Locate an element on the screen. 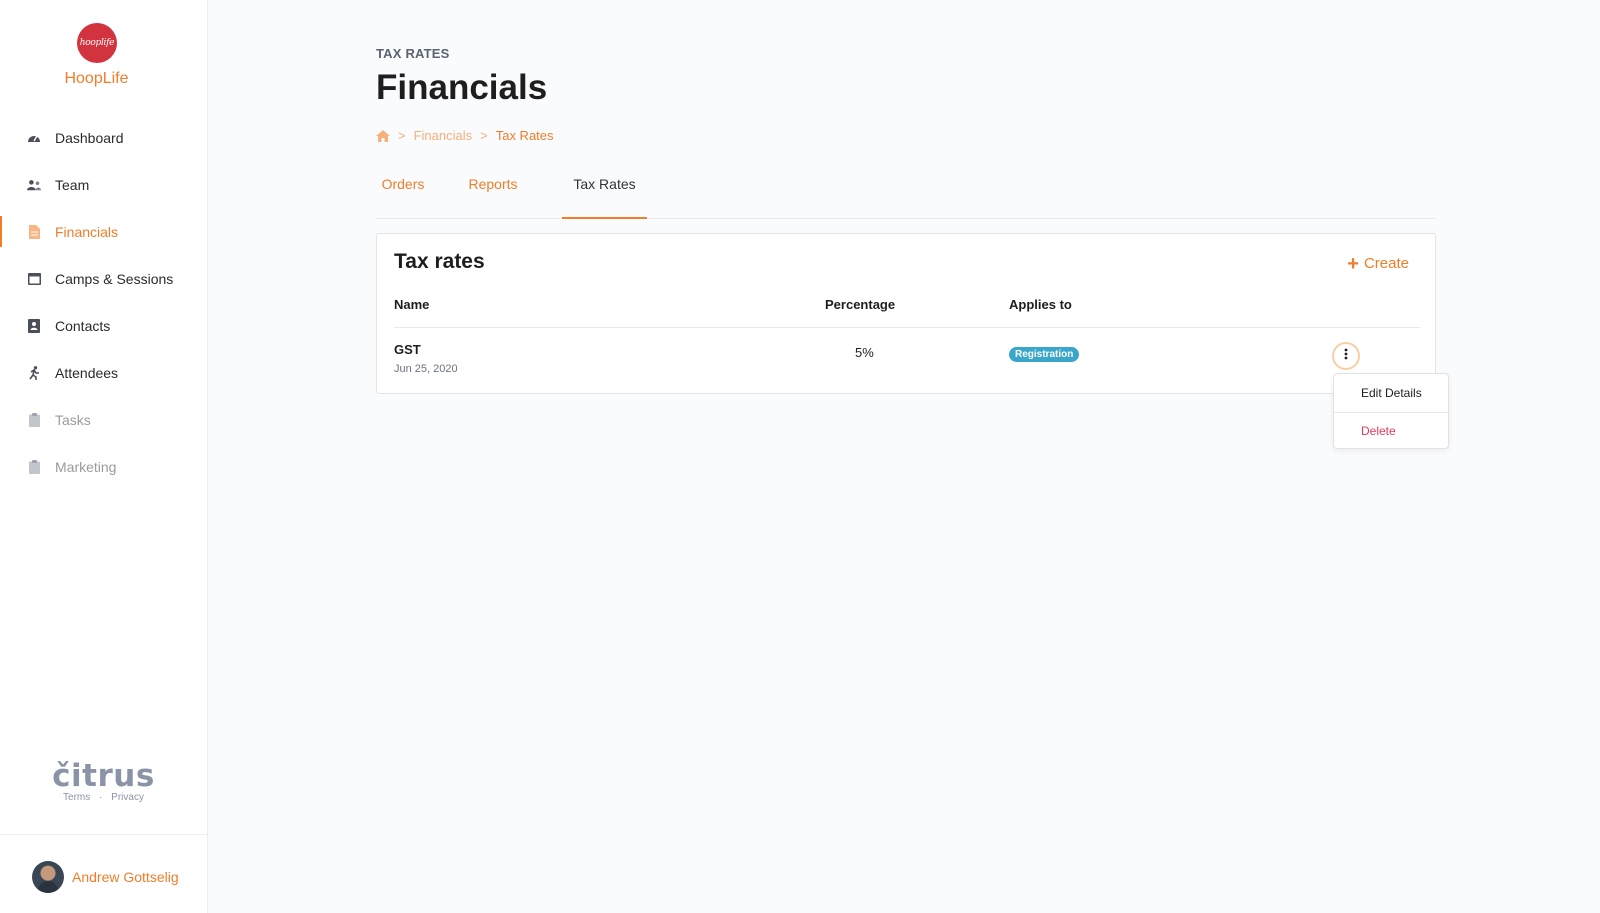 The height and width of the screenshot is (913, 1600). create-button: + Create is located at coordinates (1378, 263).